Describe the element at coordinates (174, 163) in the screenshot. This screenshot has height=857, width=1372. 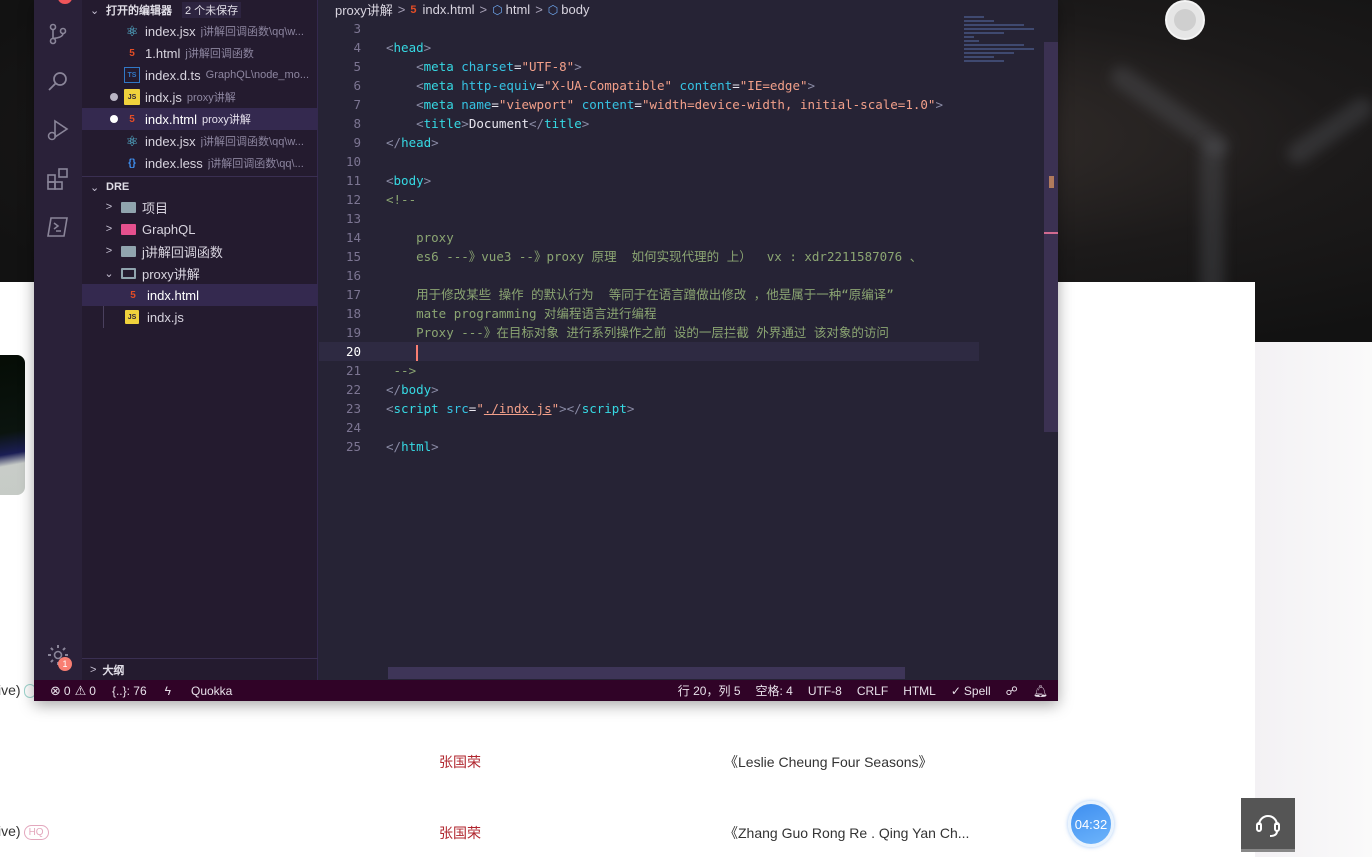
I see `file-name: index.less` at that location.